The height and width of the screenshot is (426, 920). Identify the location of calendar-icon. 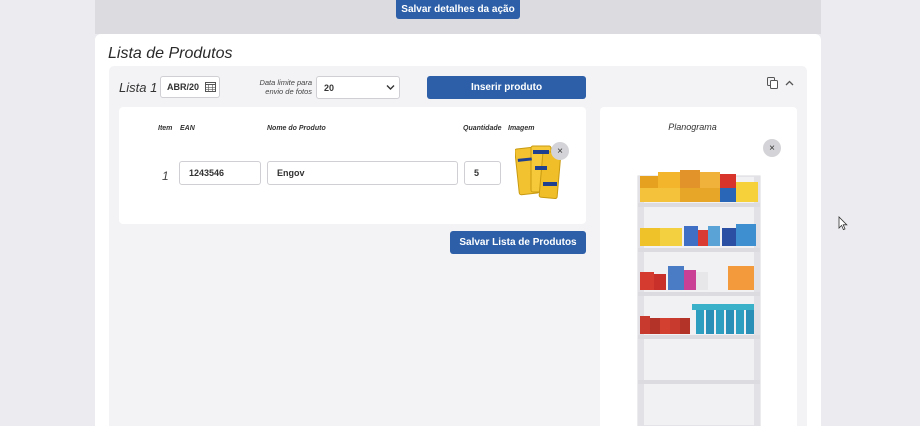
(210, 86).